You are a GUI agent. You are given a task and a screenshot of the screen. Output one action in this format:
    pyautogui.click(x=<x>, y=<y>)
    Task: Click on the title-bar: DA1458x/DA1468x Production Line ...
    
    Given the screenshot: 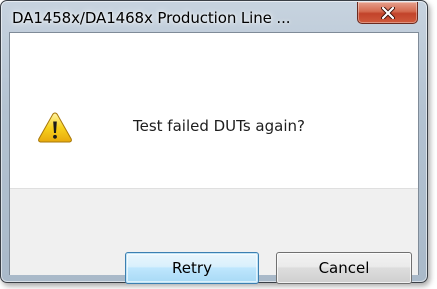 What is the action you would take?
    pyautogui.click(x=214, y=16)
    